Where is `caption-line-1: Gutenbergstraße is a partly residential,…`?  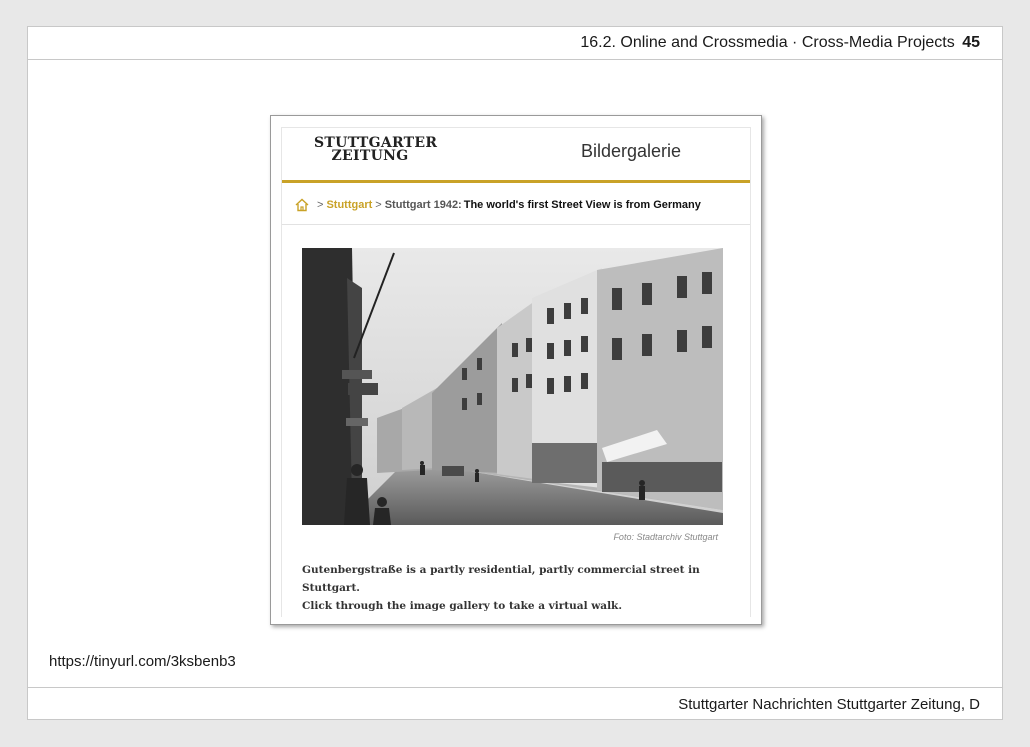 caption-line-1: Gutenbergstraße is a partly residential,… is located at coordinates (501, 579).